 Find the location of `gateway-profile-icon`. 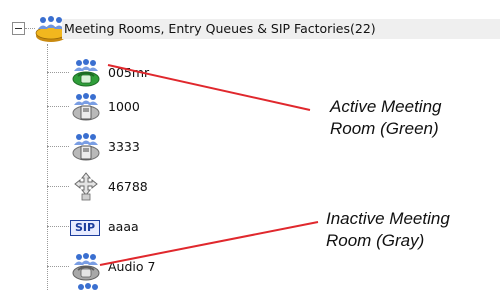

gateway-profile-icon is located at coordinates (86, 186).